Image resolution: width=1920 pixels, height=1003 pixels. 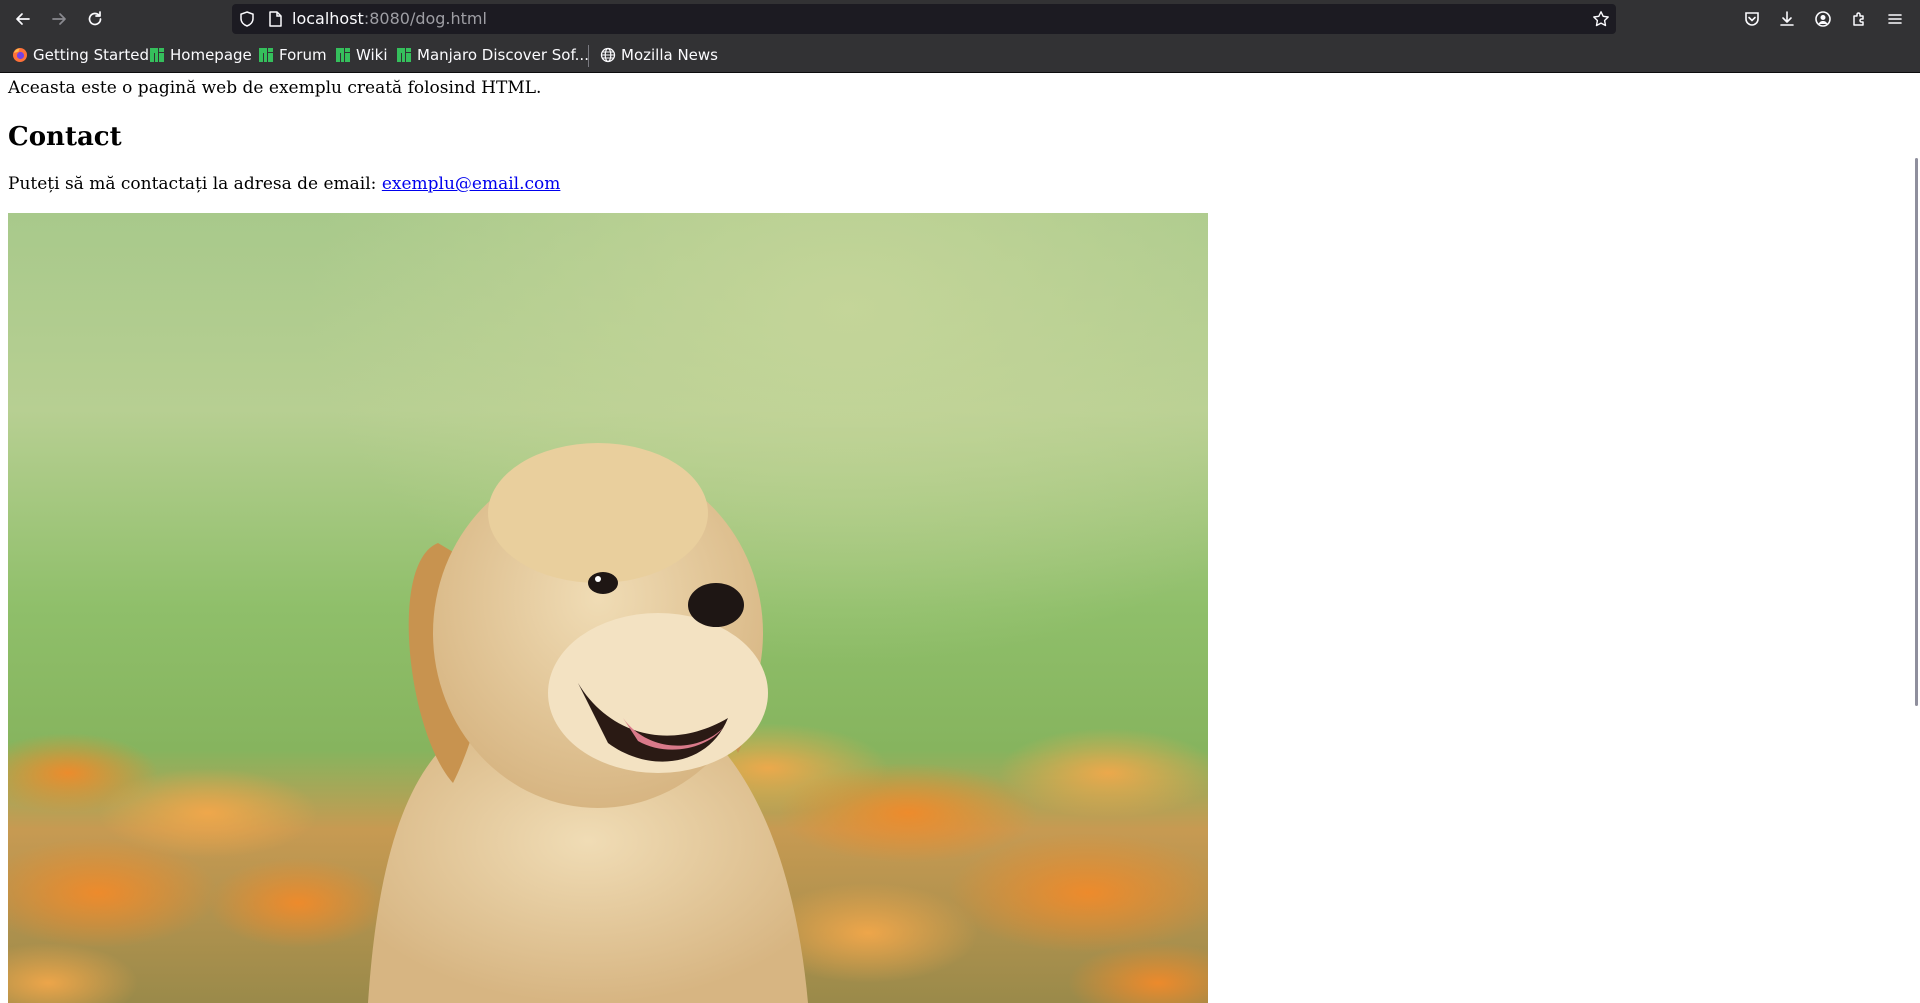 I want to click on pocket-icon, so click(x=1752, y=19).